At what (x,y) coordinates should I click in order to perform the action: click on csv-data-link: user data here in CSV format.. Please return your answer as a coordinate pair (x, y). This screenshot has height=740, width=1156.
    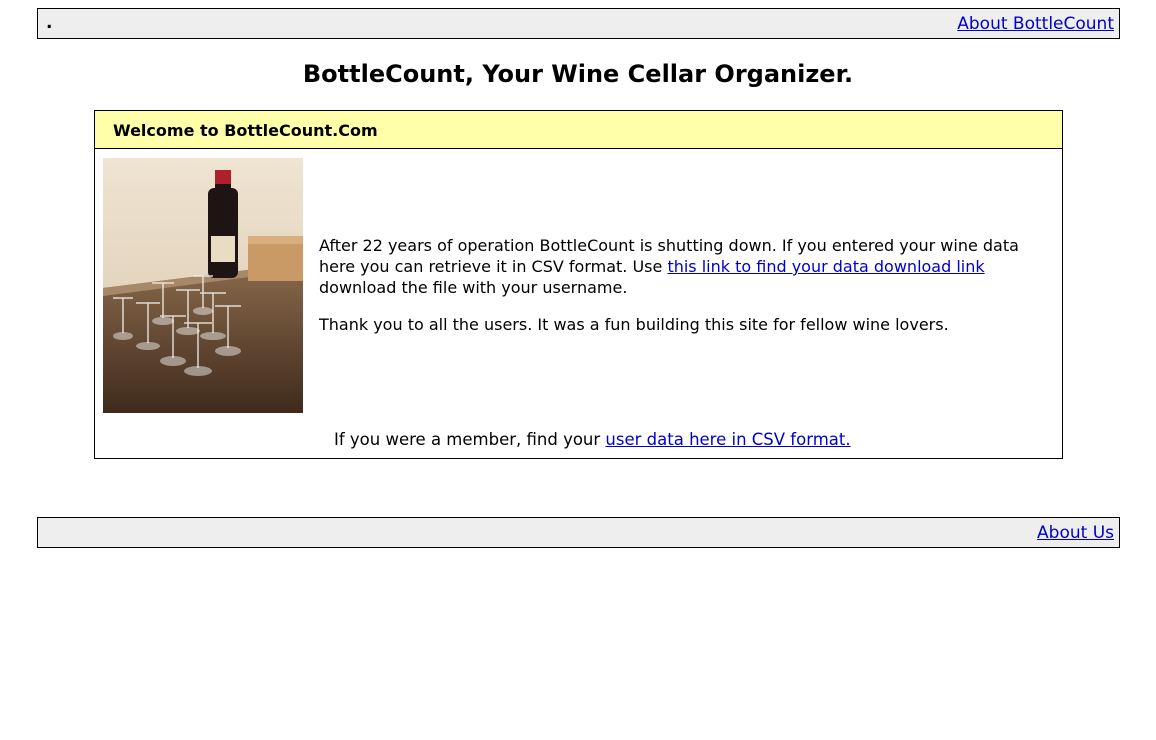
    Looking at the image, I should click on (727, 439).